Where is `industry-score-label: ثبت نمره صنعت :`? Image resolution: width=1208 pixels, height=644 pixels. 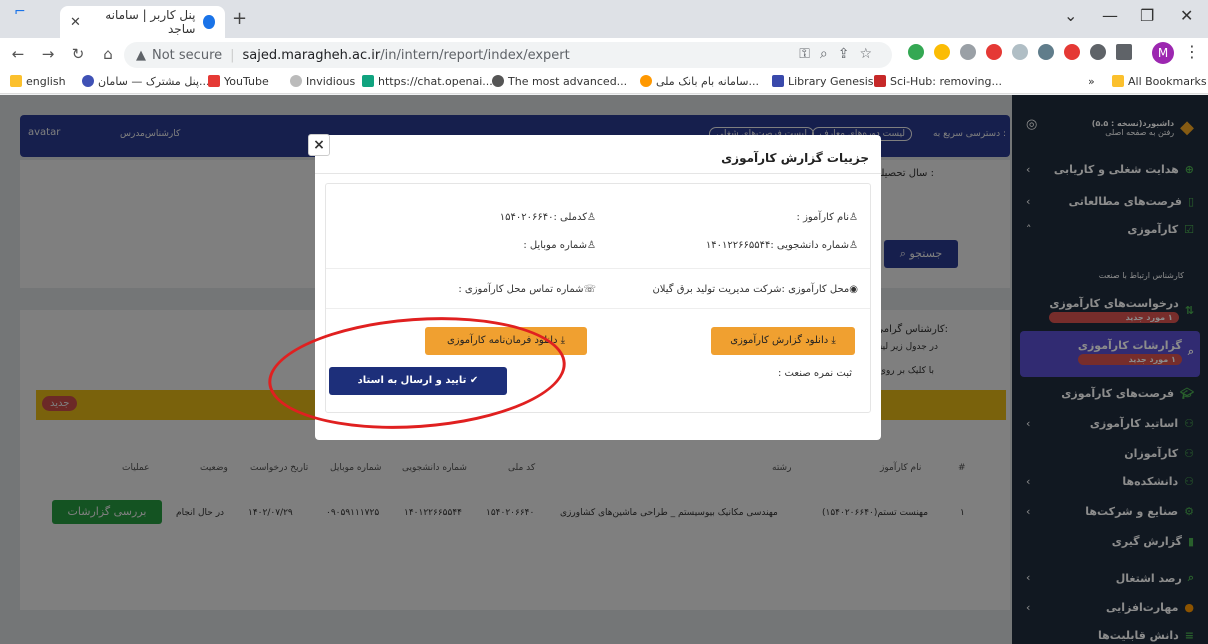
industry-score-label: ثبت نمره صنعت : is located at coordinates (815, 373).